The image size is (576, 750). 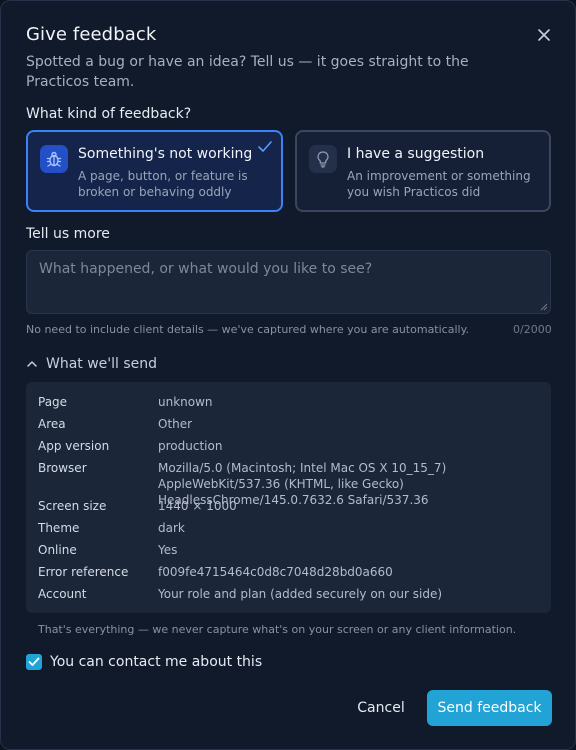 What do you see at coordinates (54, 159) in the screenshot?
I see `bug-icon` at bounding box center [54, 159].